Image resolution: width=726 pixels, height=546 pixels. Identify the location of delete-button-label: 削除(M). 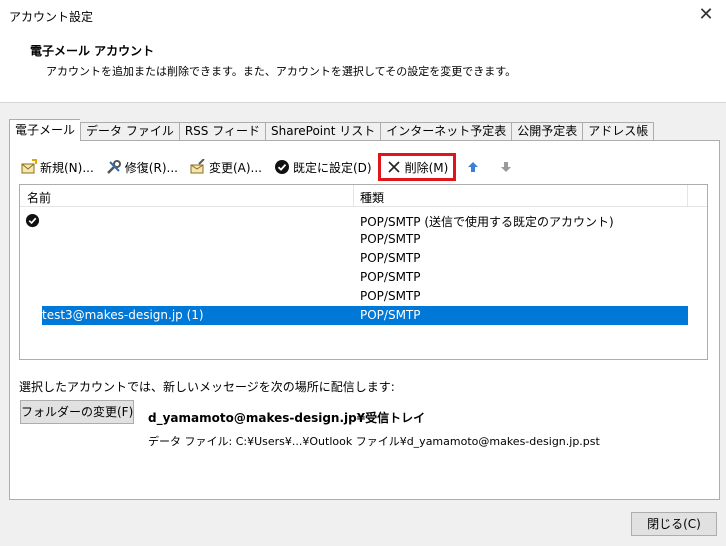
(426, 167).